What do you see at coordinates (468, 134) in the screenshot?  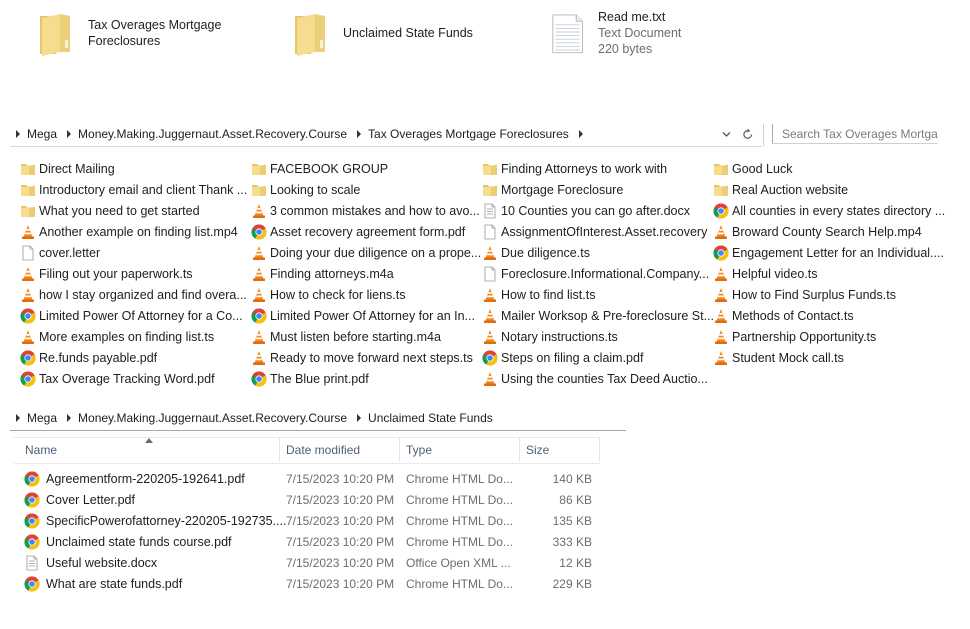 I see `breadcrumb-item: Tax Overages Mortgage Foreclosures` at bounding box center [468, 134].